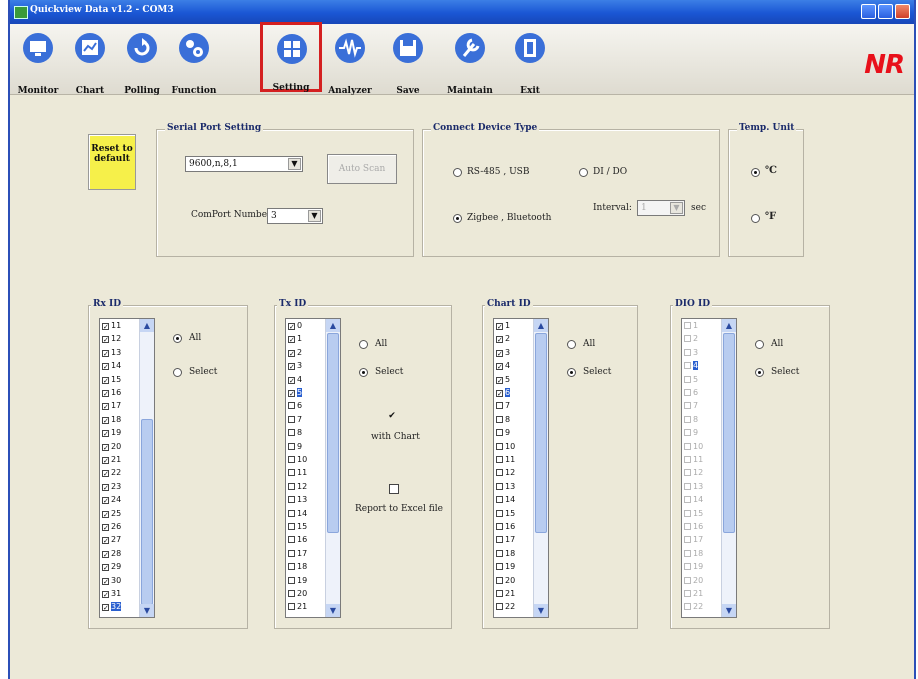 The image size is (918, 679). Describe the element at coordinates (111, 433) in the screenshot. I see `list-item: ✓ 19` at that location.